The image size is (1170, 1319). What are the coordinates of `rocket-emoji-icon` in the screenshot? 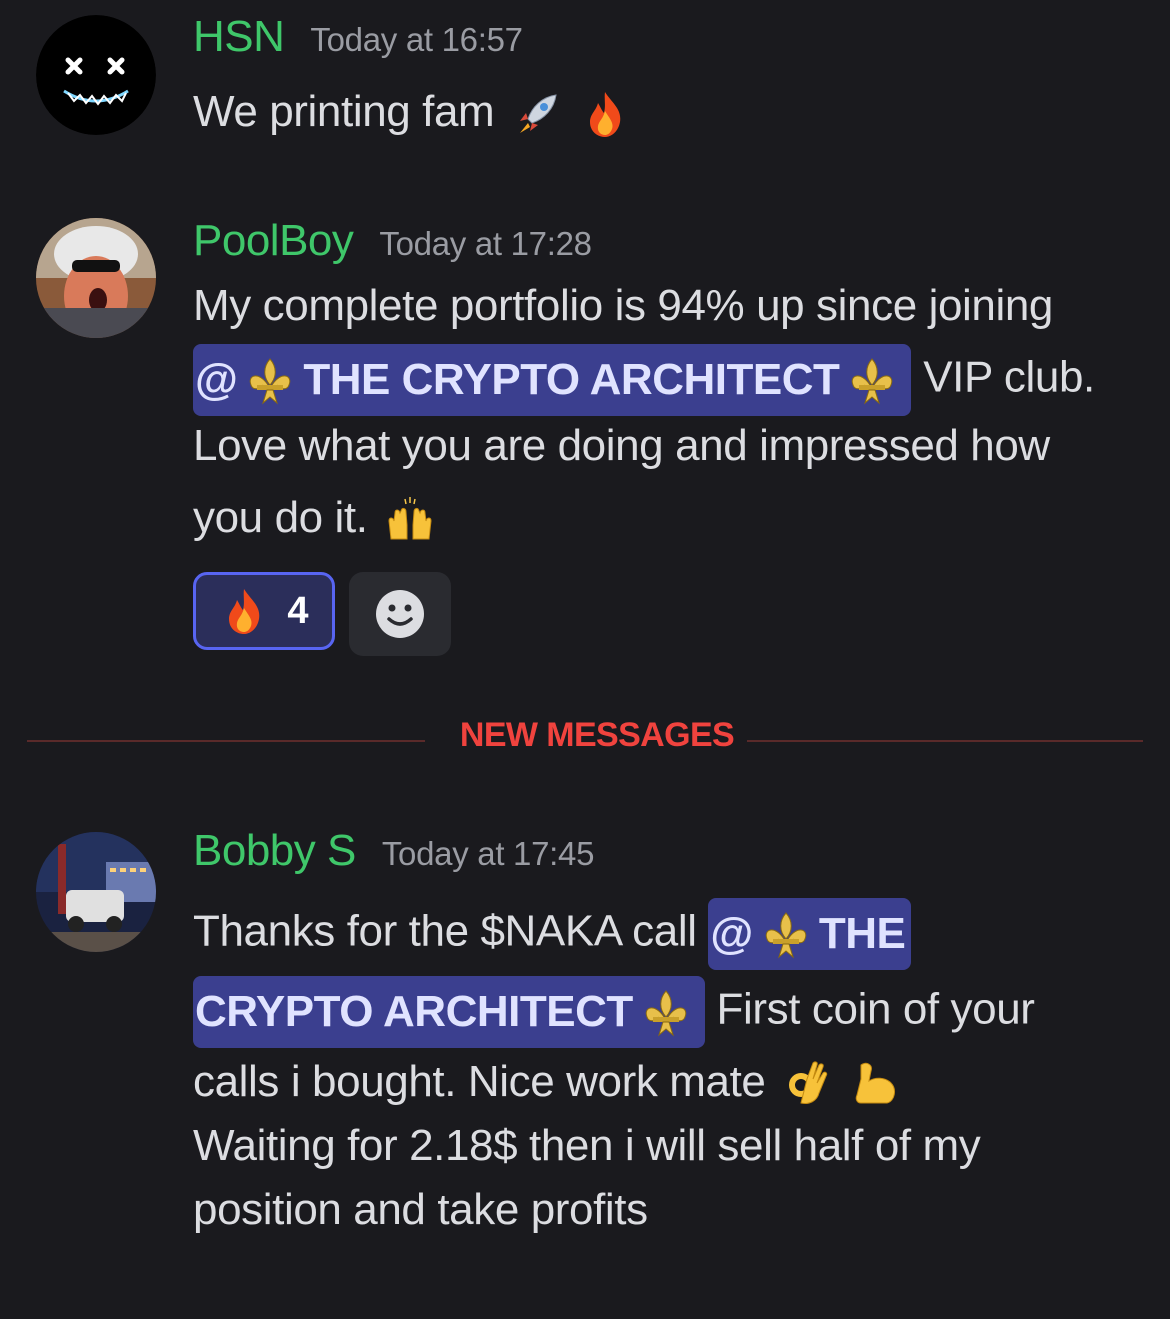 It's located at (537, 114).